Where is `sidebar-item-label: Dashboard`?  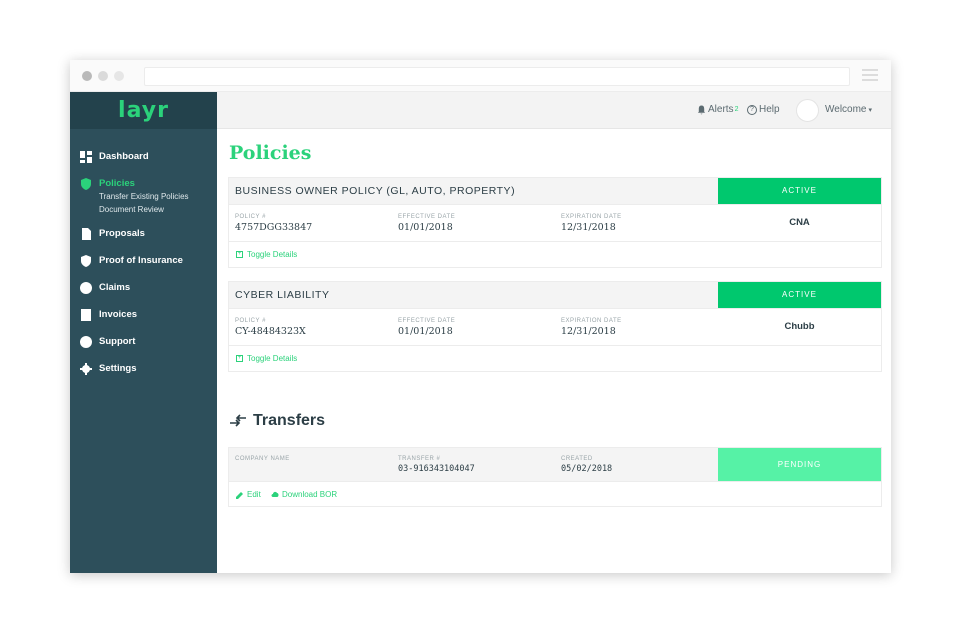
sidebar-item-label: Dashboard is located at coordinates (124, 156).